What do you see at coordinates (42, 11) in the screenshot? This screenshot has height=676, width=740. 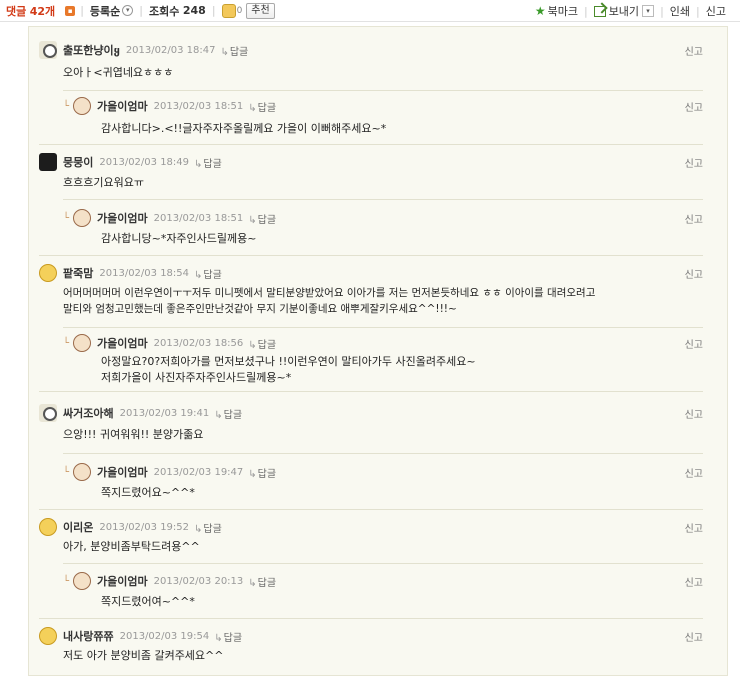 I see `comments-count: 42개` at bounding box center [42, 11].